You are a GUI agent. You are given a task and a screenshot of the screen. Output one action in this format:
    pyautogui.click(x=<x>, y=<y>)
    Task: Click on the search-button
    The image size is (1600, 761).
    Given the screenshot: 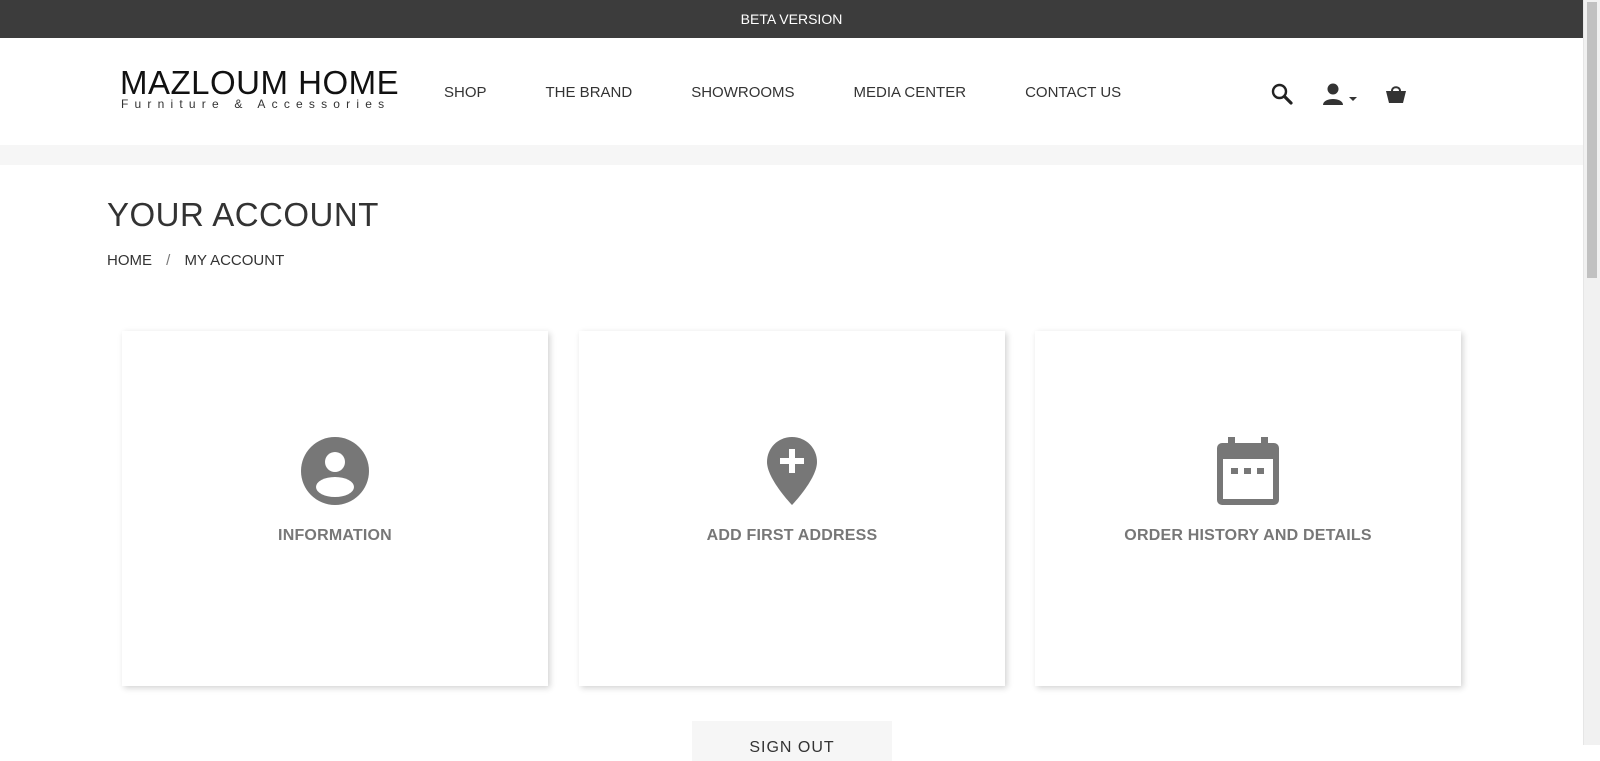 What is the action you would take?
    pyautogui.click(x=1282, y=94)
    